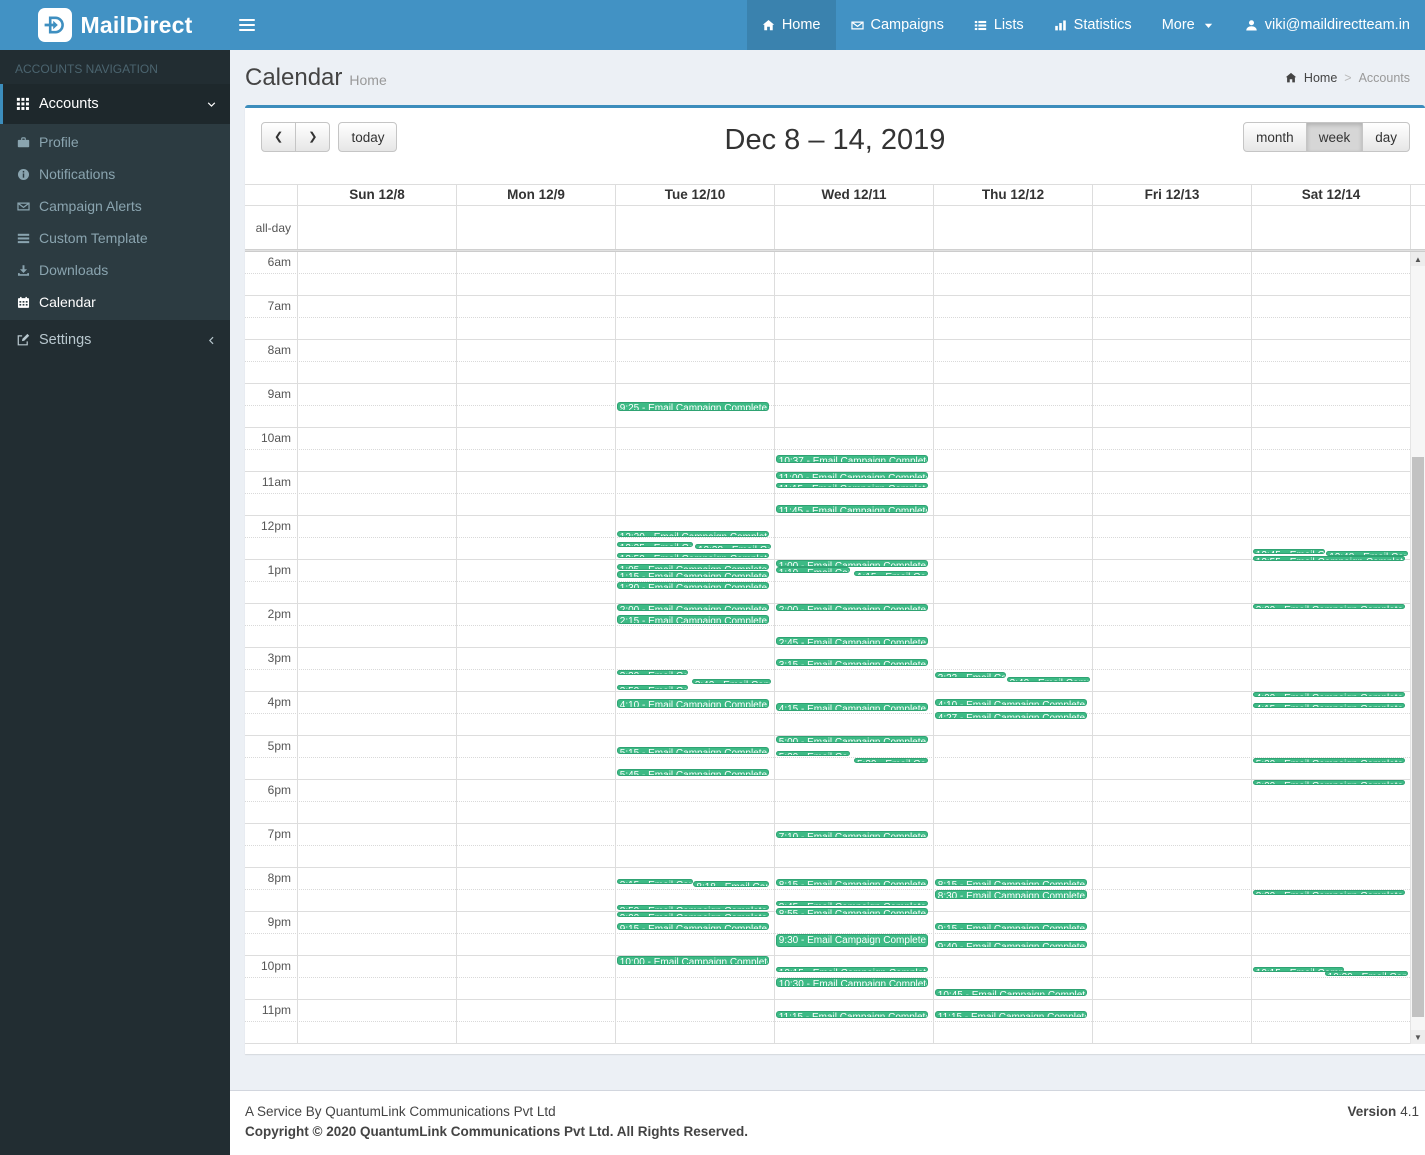  What do you see at coordinates (852, 563) in the screenshot?
I see `calendar-event: 1:00 - Email Campaign Complete` at bounding box center [852, 563].